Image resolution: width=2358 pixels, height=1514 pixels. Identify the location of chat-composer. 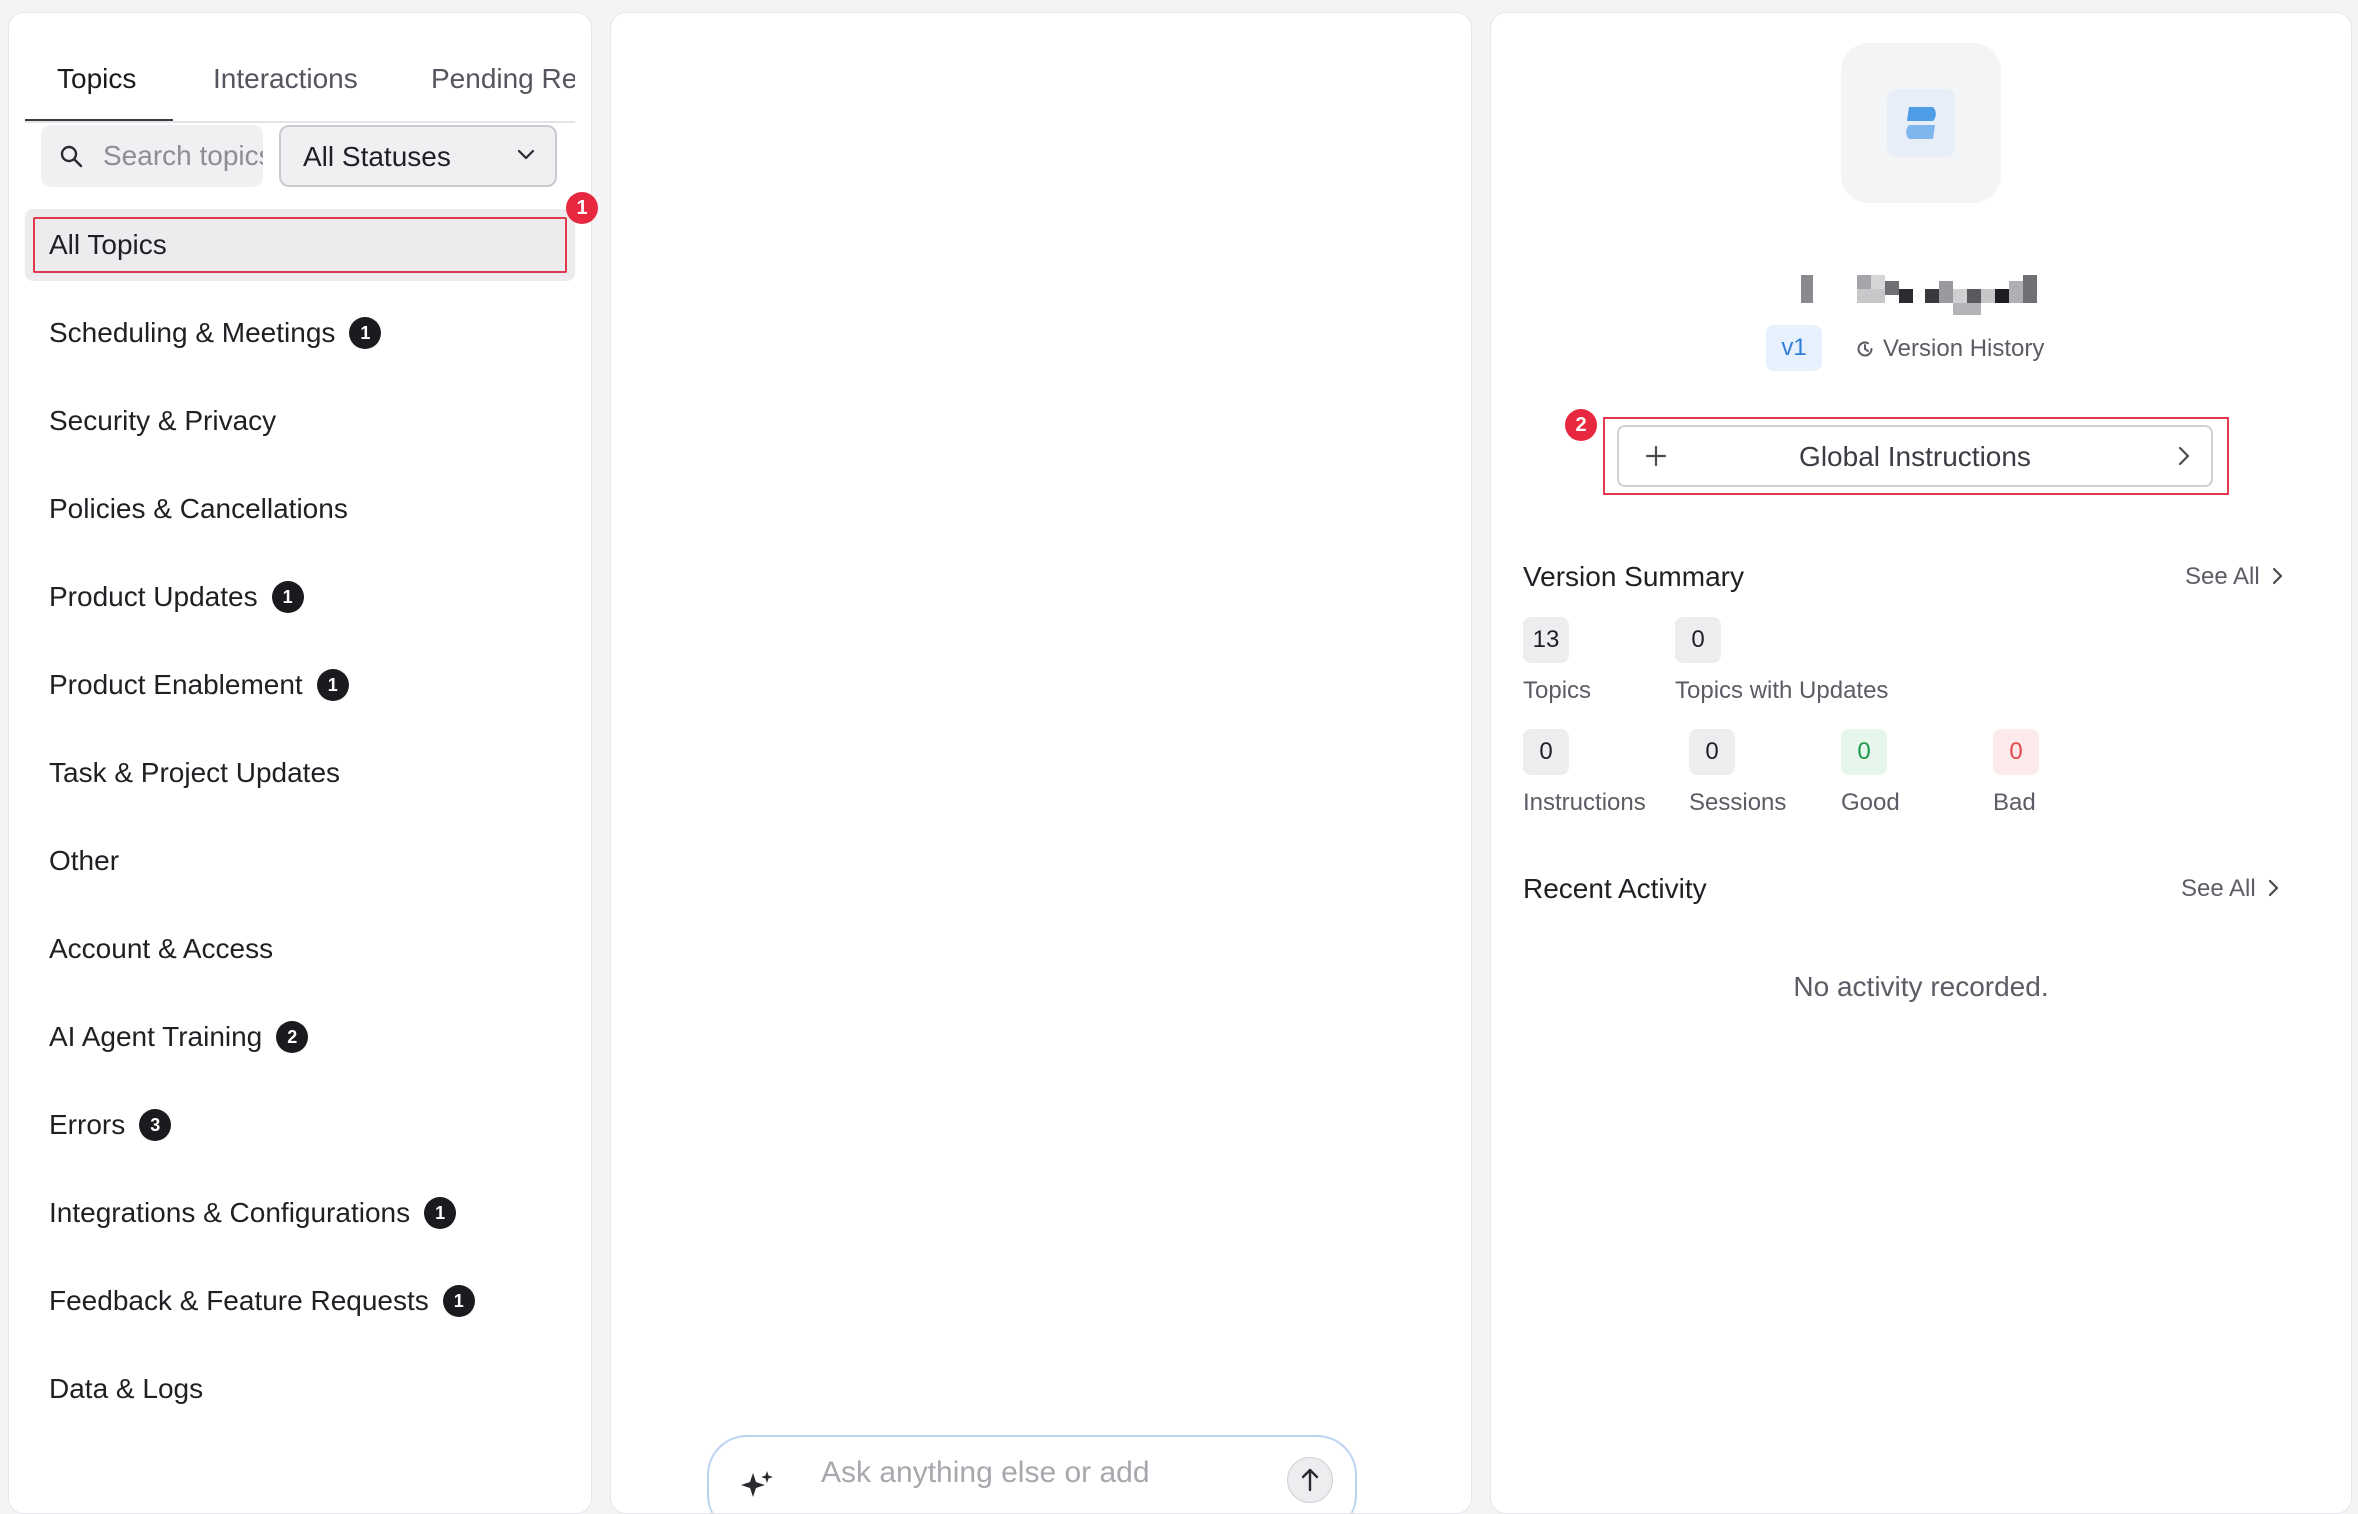
(1032, 1474).